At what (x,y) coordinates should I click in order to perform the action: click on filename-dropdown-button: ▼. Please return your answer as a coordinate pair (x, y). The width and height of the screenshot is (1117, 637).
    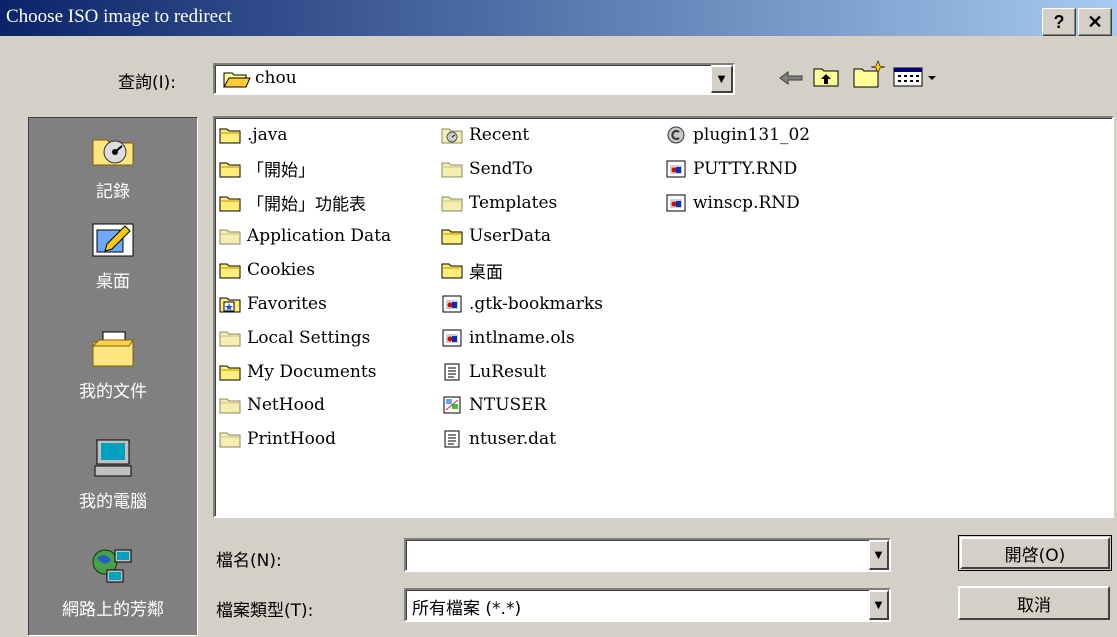
    Looking at the image, I should click on (879, 555).